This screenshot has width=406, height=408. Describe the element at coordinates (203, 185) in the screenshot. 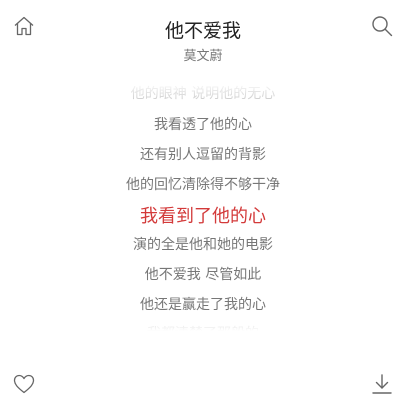

I see `lyric-line: 他的回忆清除得不够干净` at that location.